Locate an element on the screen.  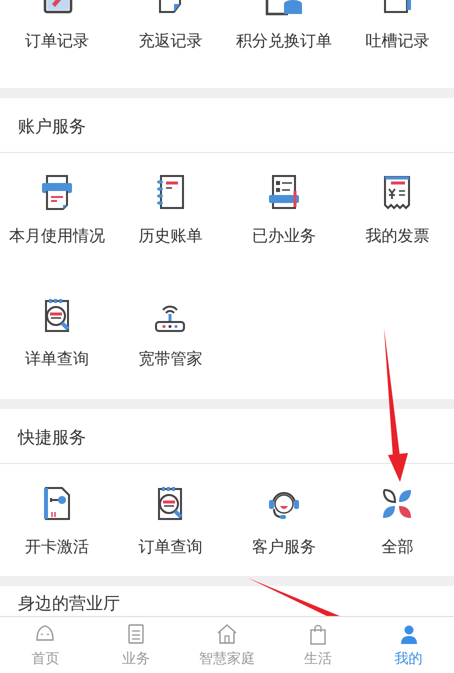
service-label: 我的发票 is located at coordinates (397, 236).